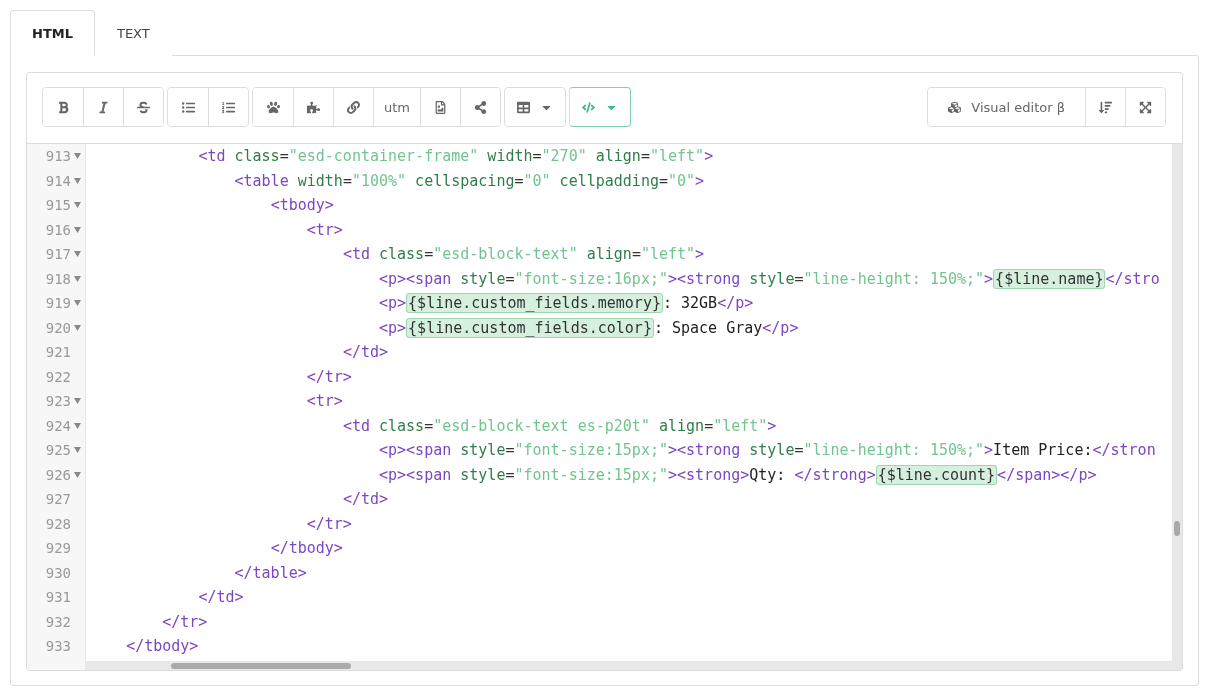 This screenshot has width=1207, height=695. What do you see at coordinates (270, 572) in the screenshot?
I see `code-line: </table>` at bounding box center [270, 572].